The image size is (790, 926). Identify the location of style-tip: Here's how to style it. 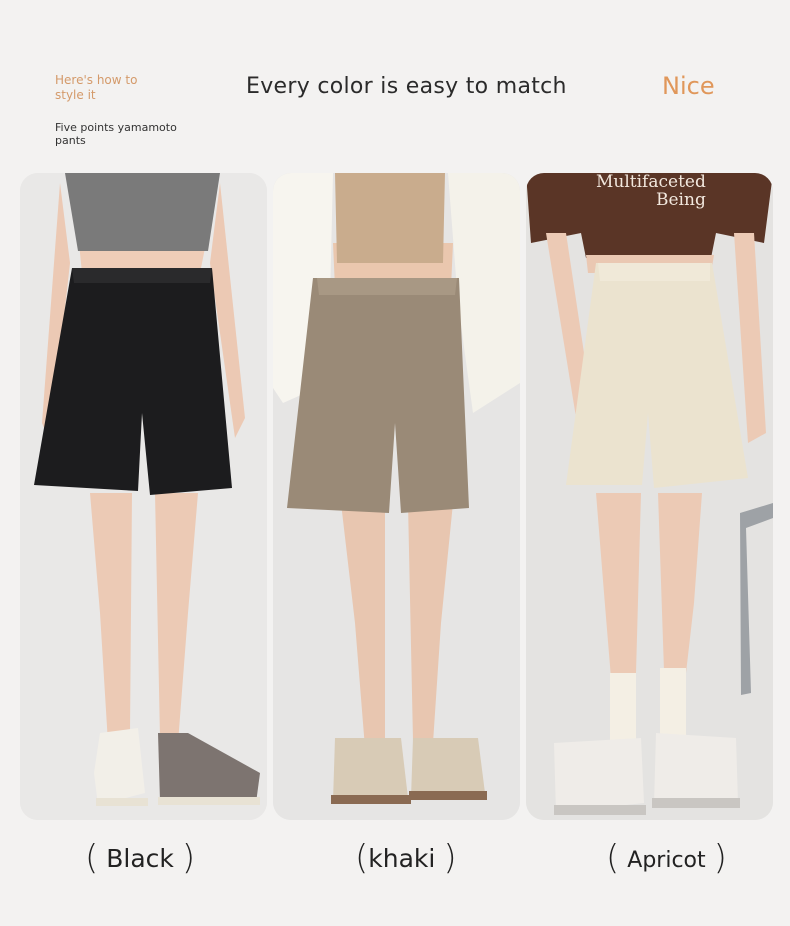
(96, 88).